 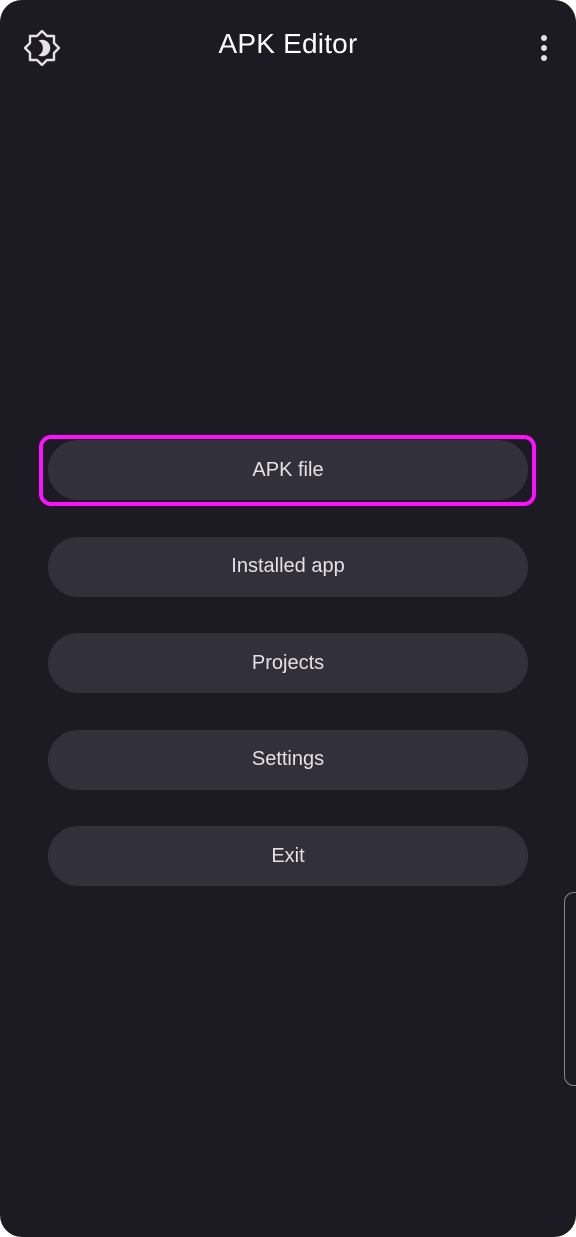 What do you see at coordinates (288, 759) in the screenshot?
I see `settings-button: Settings` at bounding box center [288, 759].